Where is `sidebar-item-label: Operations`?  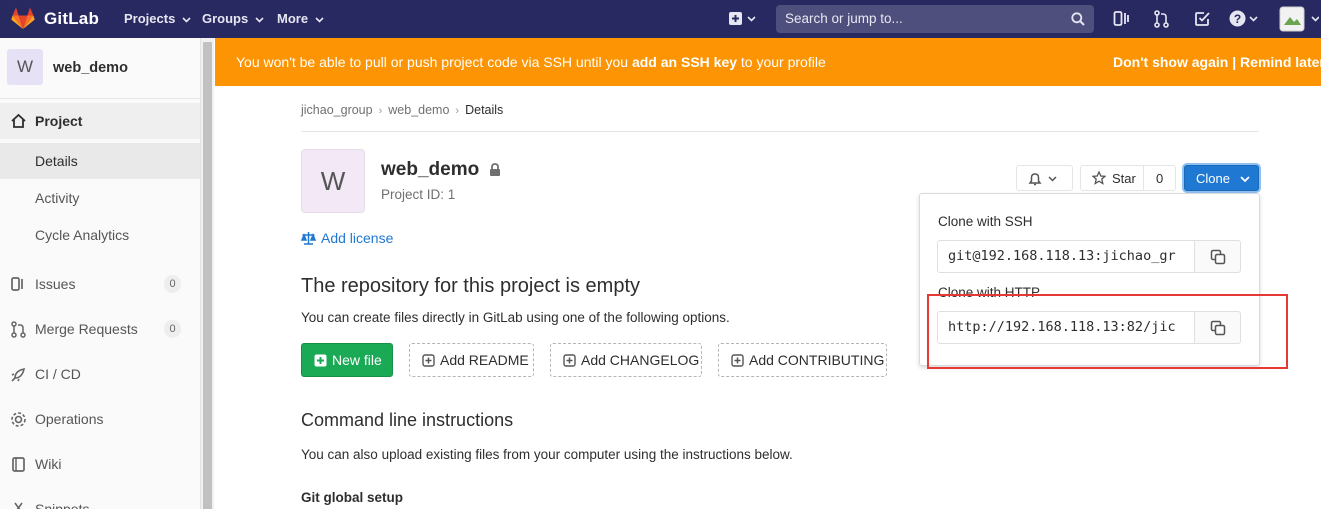 sidebar-item-label: Operations is located at coordinates (69, 419).